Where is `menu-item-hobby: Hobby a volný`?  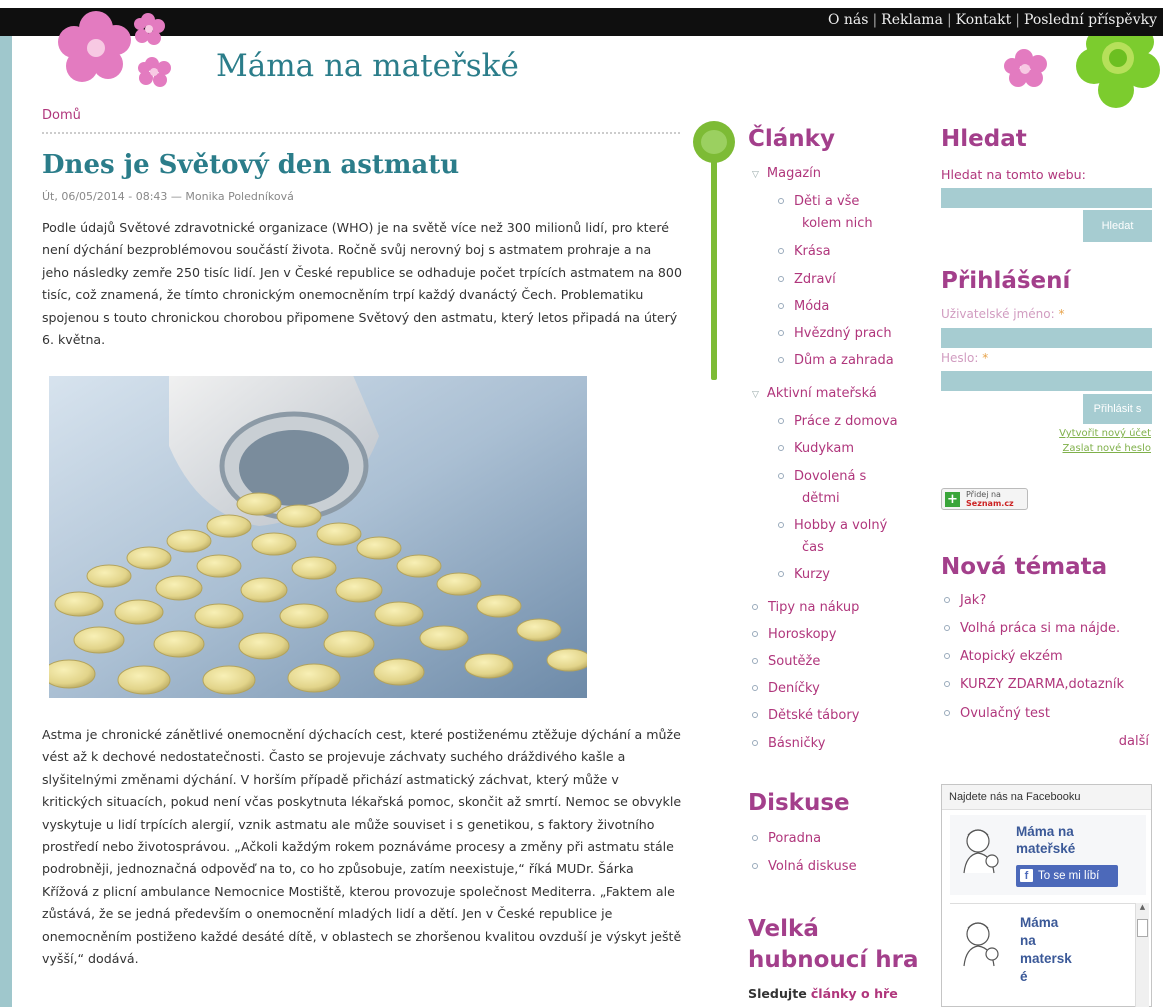 menu-item-hobby: Hobby a volný is located at coordinates (832, 525).